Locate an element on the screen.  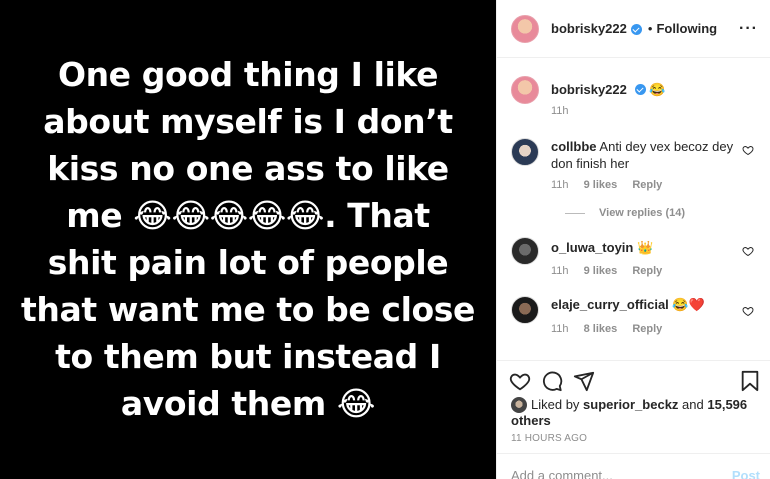
liker-username: superior_beckz is located at coordinates (630, 404).